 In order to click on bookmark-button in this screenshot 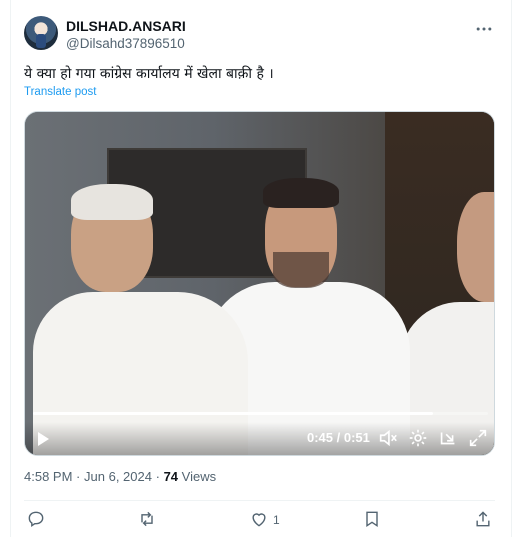, I will do `click(372, 520)`.